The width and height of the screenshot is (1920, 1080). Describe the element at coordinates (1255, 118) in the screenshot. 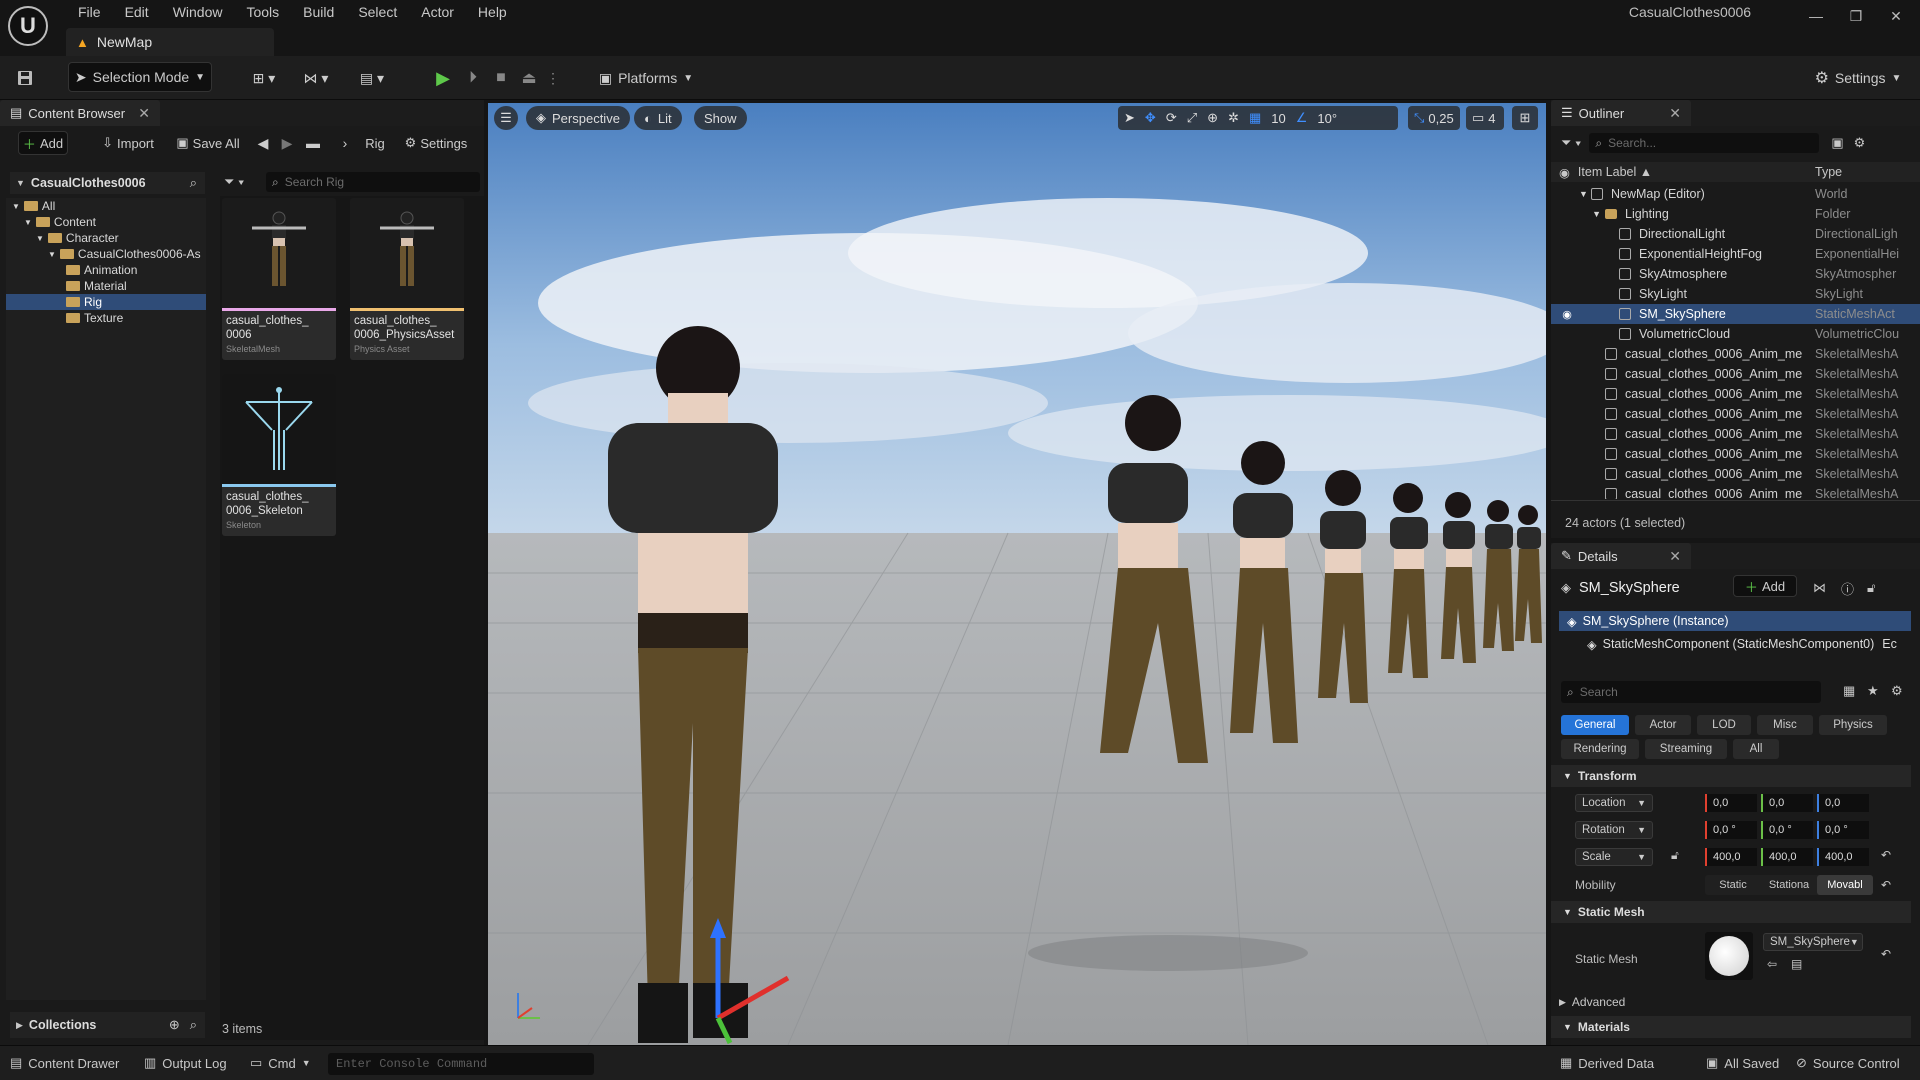

I see `grid-snap-icon: ▦` at that location.